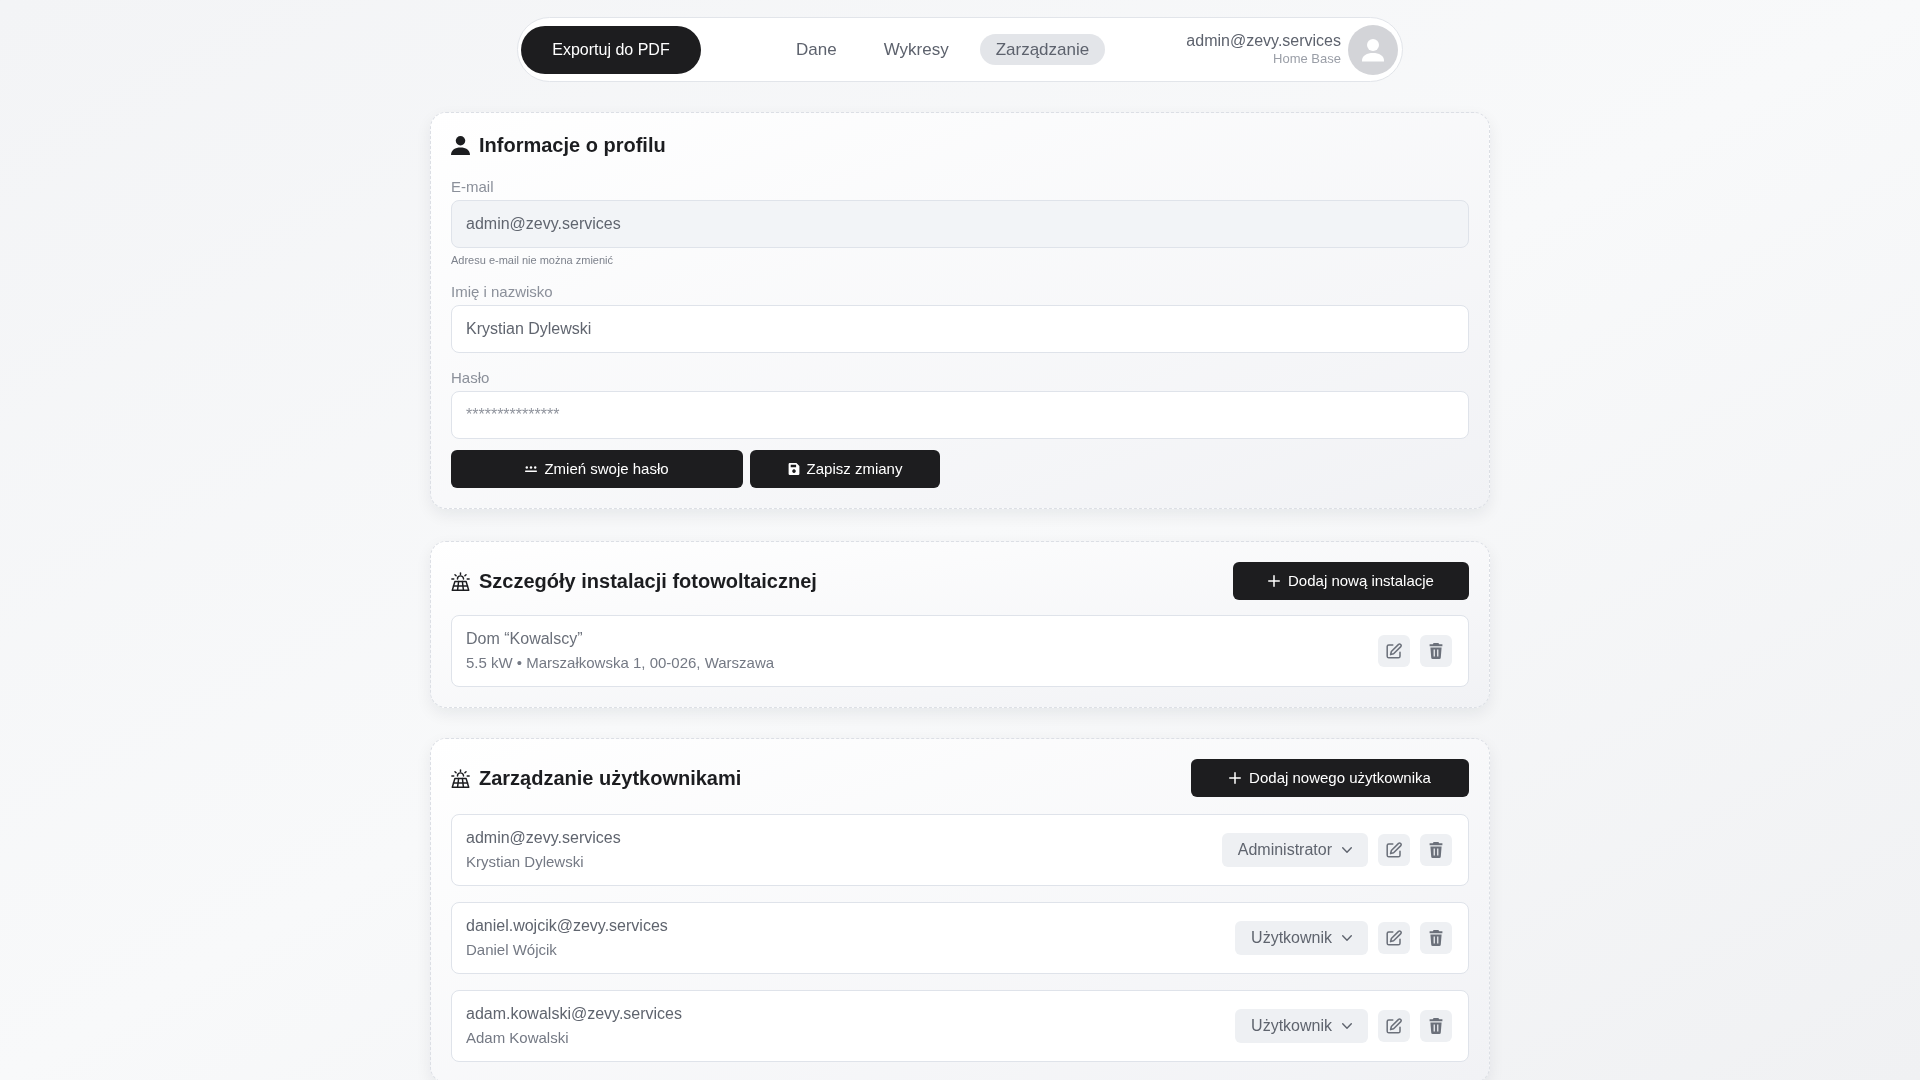 This screenshot has height=1080, width=1920. Describe the element at coordinates (502, 292) in the screenshot. I see `field-label: Imię i nazwisko` at that location.